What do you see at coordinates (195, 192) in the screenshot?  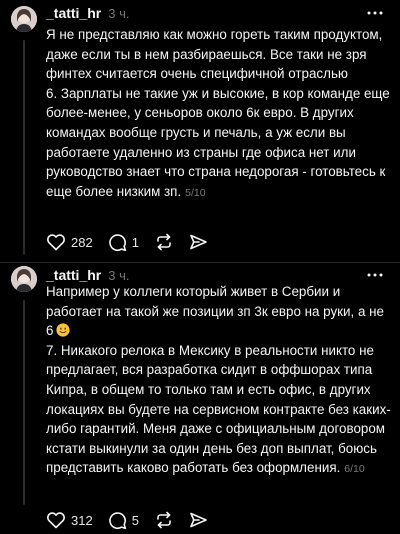 I see `page-counter: 5/10` at bounding box center [195, 192].